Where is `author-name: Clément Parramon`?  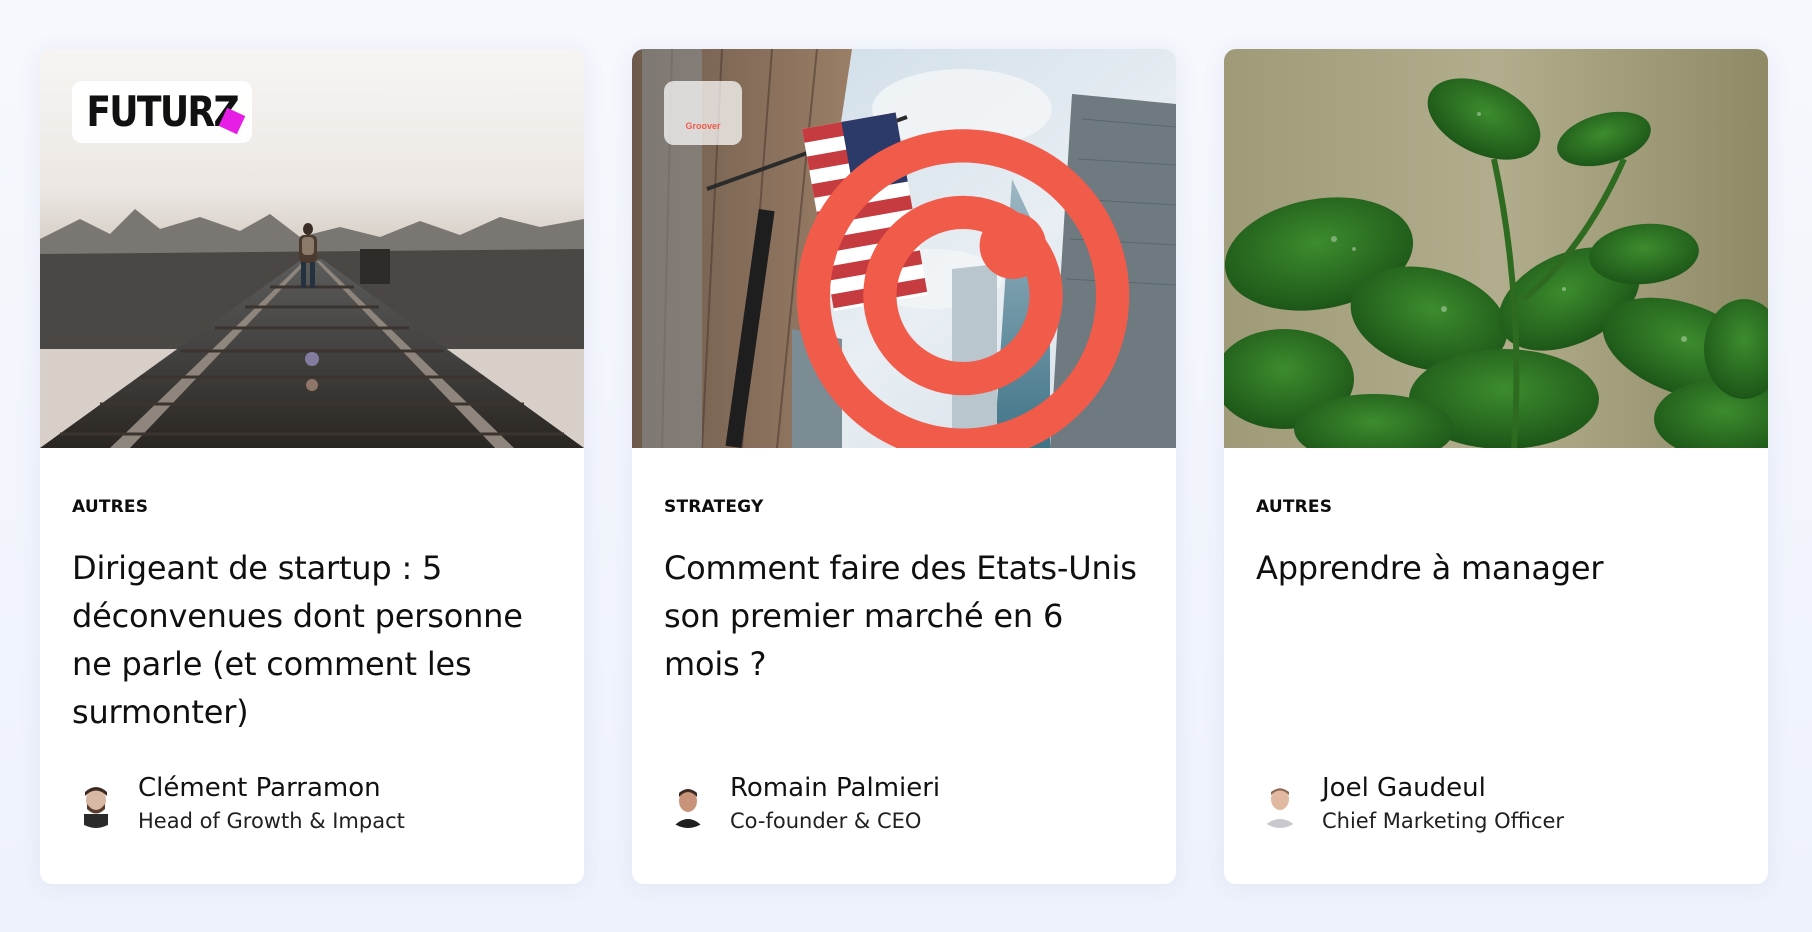
author-name: Clément Parramon is located at coordinates (259, 788).